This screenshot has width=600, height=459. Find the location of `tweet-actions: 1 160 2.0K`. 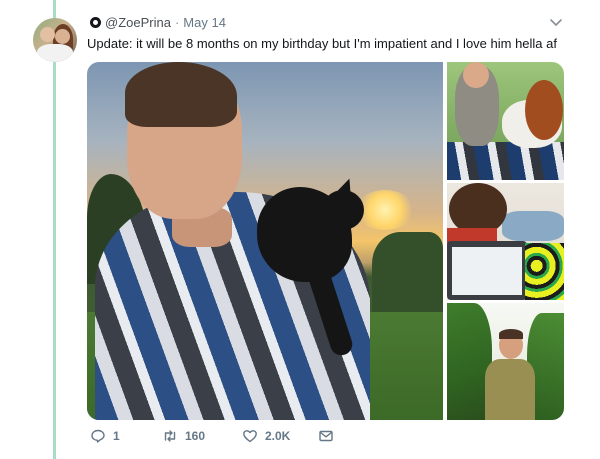

tweet-actions: 1 160 2.0K is located at coordinates (212, 436).